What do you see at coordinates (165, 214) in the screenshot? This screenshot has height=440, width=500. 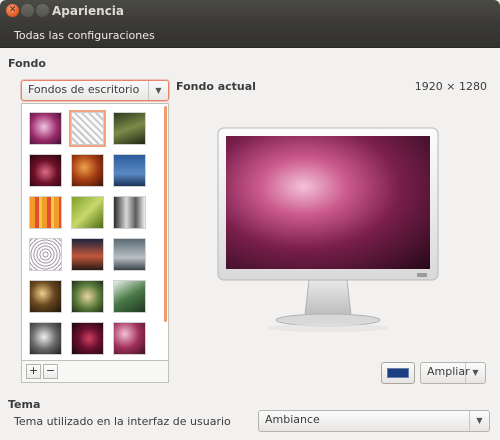 I see `wallpaper-list-scrollbar` at bounding box center [165, 214].